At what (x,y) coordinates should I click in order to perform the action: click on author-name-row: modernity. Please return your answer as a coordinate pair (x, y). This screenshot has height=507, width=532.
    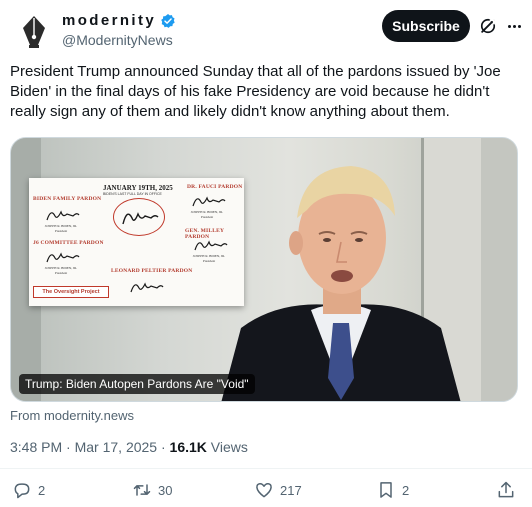
    Looking at the image, I should click on (119, 20).